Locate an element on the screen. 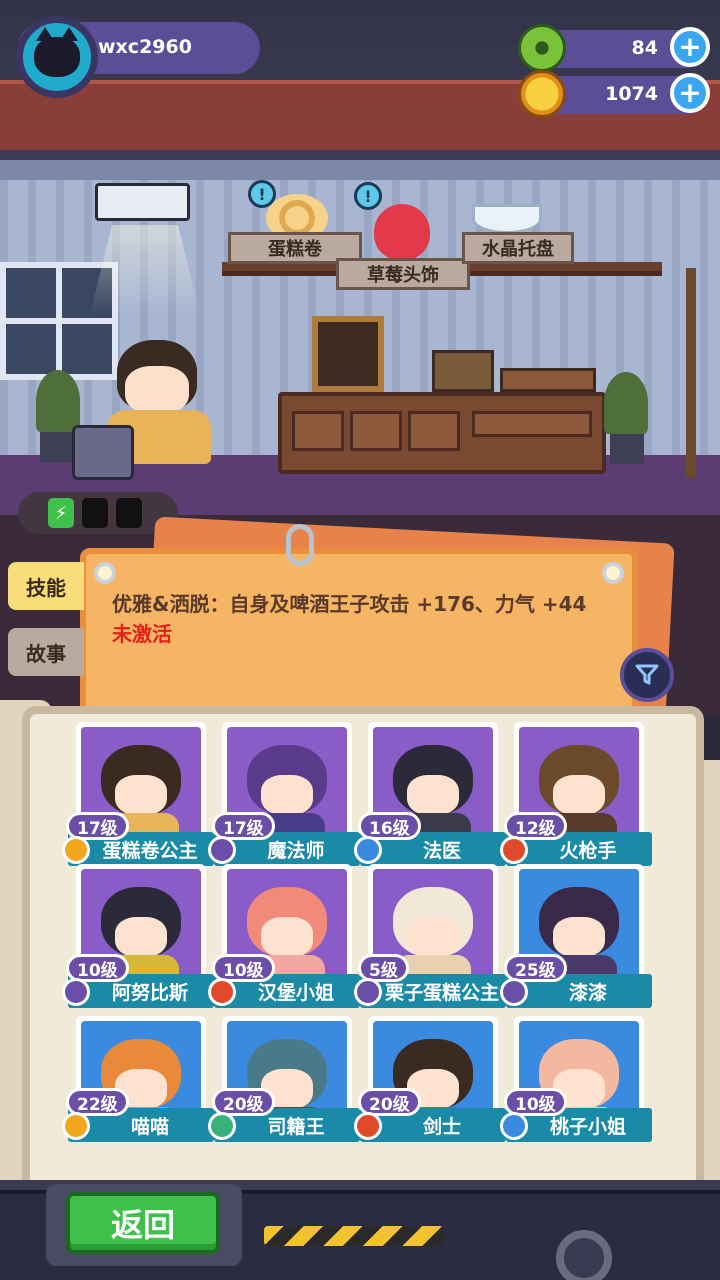 This screenshot has width=720, height=1280. character-card: 剑士 20级 is located at coordinates (430, 1079).